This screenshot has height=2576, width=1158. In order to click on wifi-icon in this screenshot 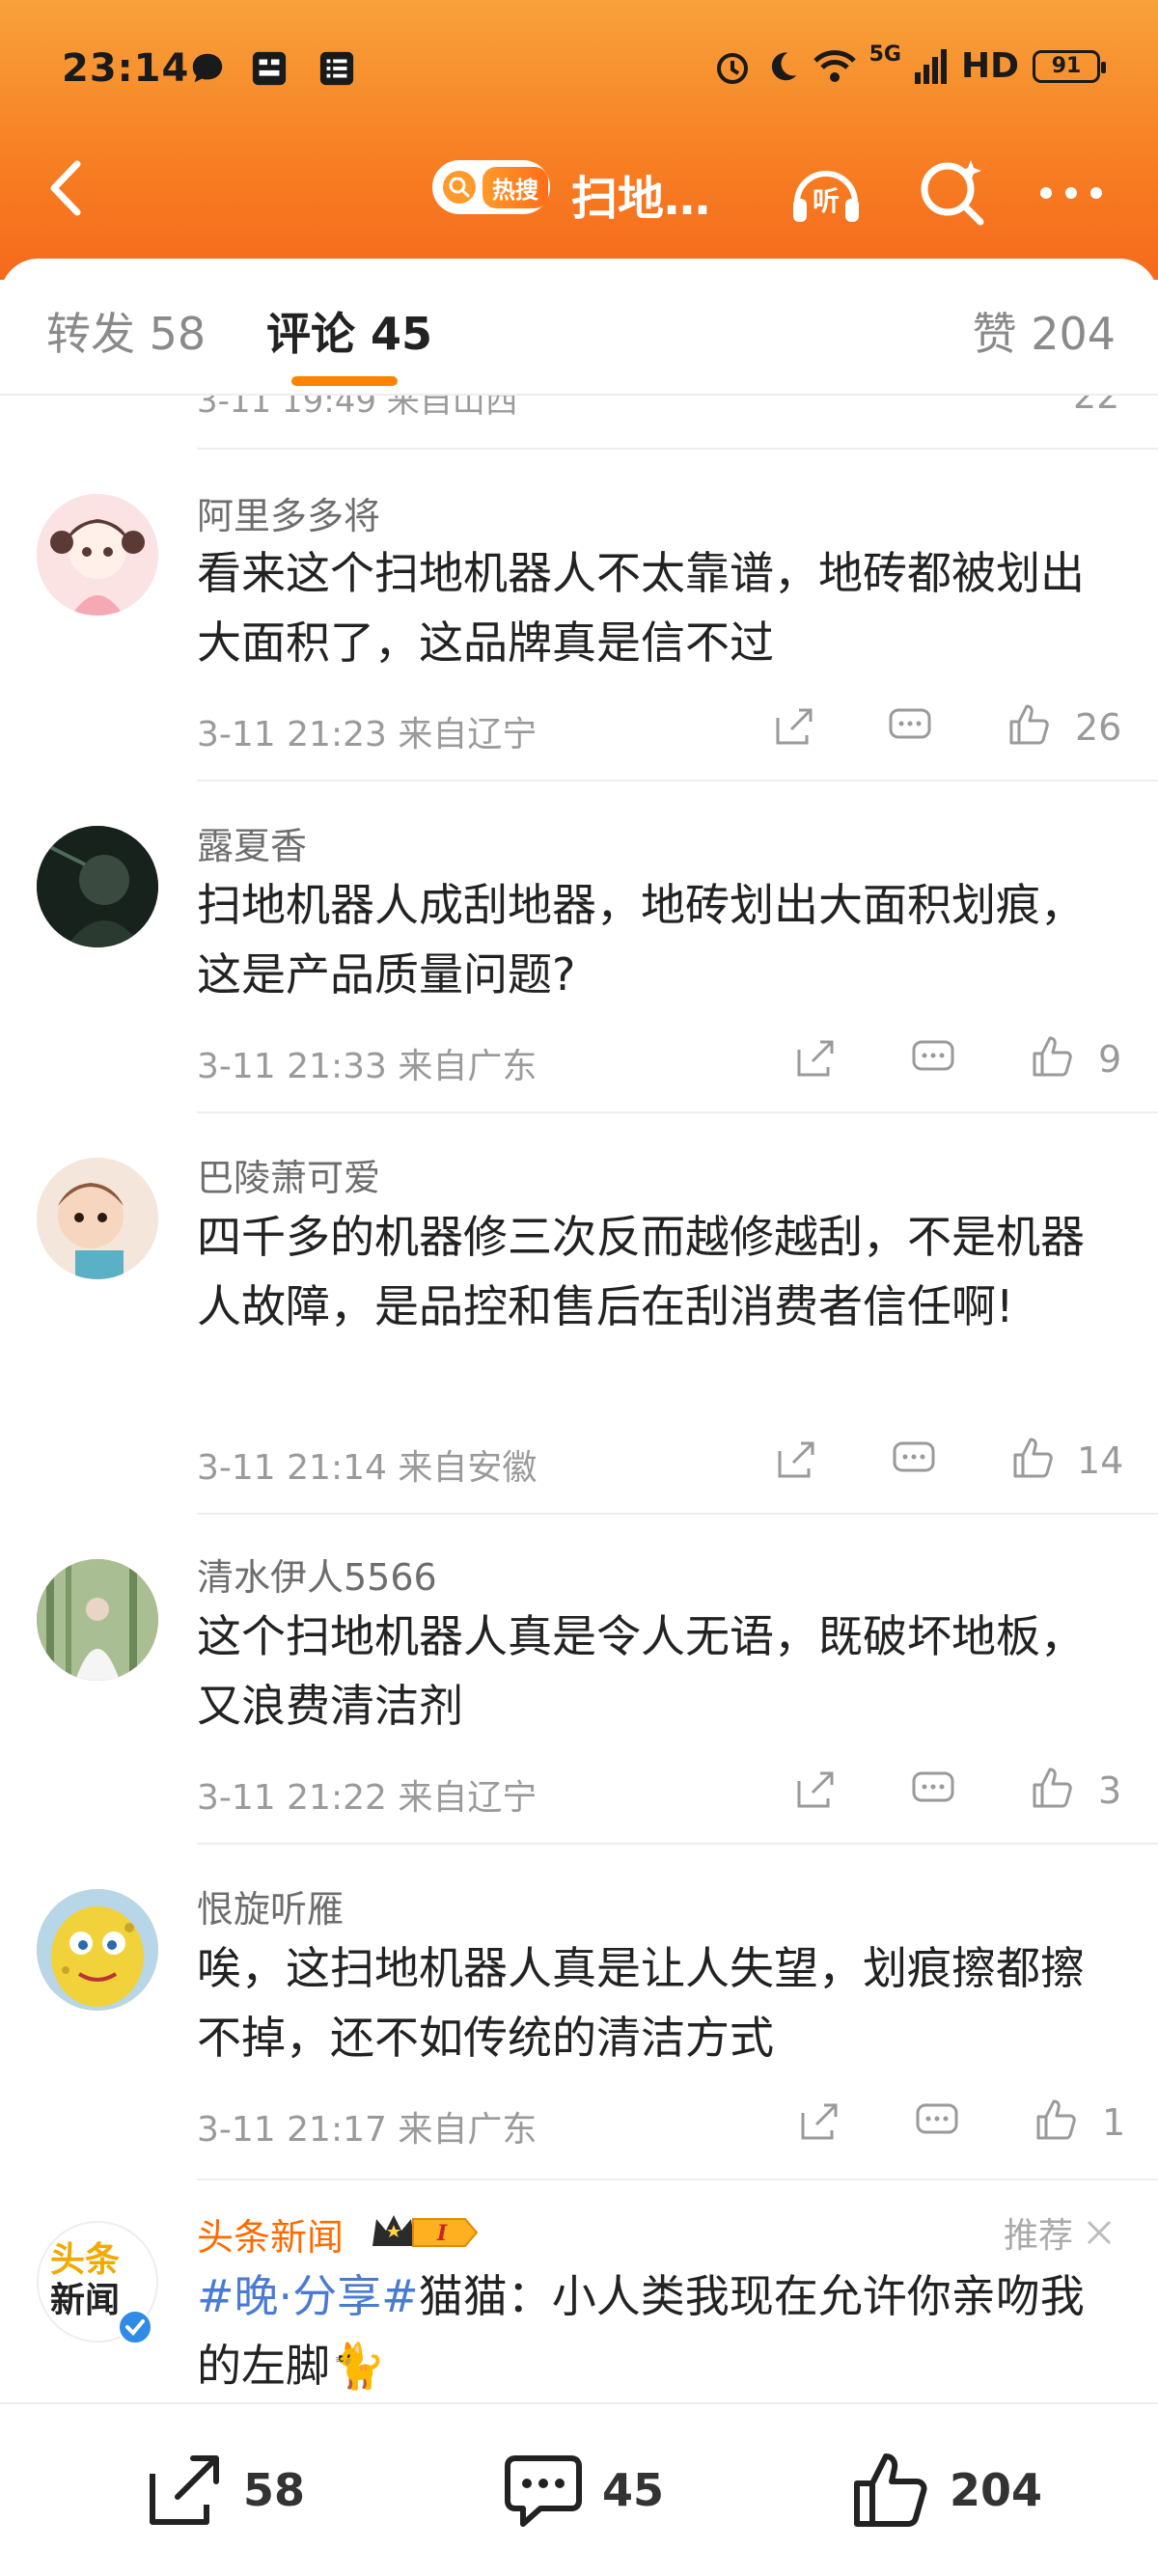, I will do `click(834, 65)`.